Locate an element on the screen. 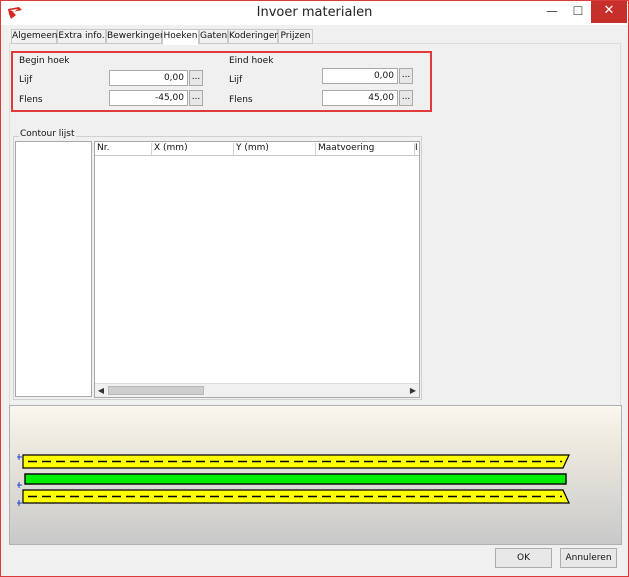 This screenshot has height=577, width=629. beam-drawing is located at coordinates (293, 480).